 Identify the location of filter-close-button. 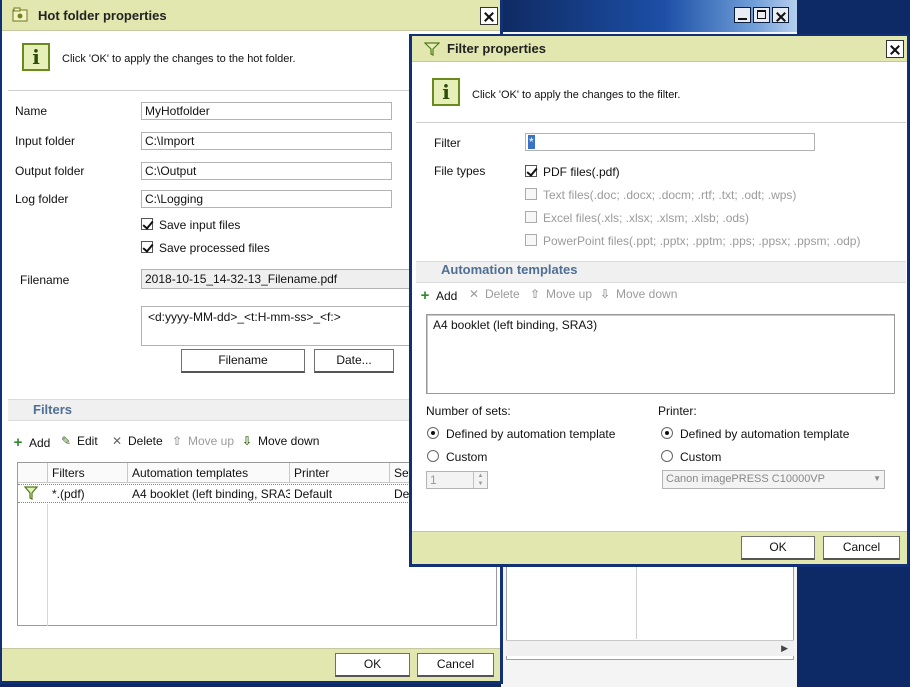
(895, 49).